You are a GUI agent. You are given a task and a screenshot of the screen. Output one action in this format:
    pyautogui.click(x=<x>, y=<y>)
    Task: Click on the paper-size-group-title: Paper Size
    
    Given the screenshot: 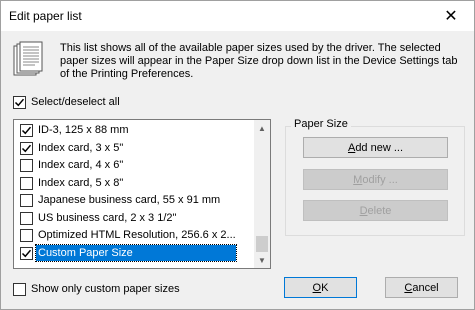 What is the action you would take?
    pyautogui.click(x=321, y=124)
    